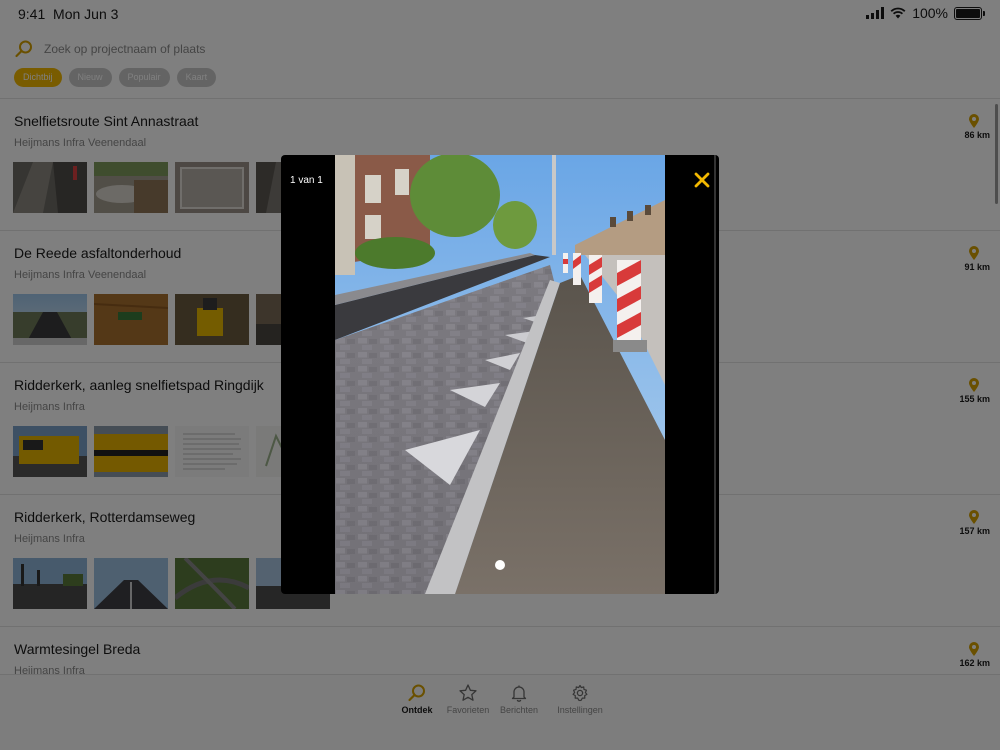 This screenshot has width=1000, height=750. I want to click on page-indicator-dot, so click(500, 565).